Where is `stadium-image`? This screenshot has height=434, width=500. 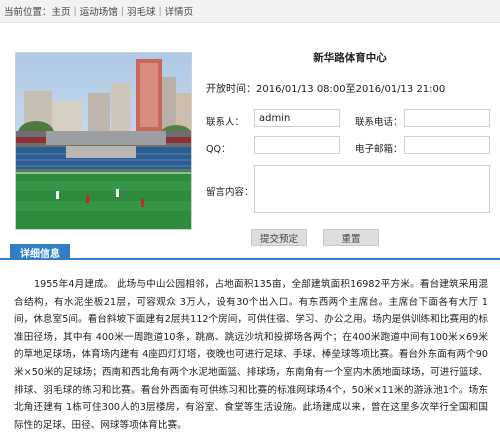 stadium-image is located at coordinates (103, 141).